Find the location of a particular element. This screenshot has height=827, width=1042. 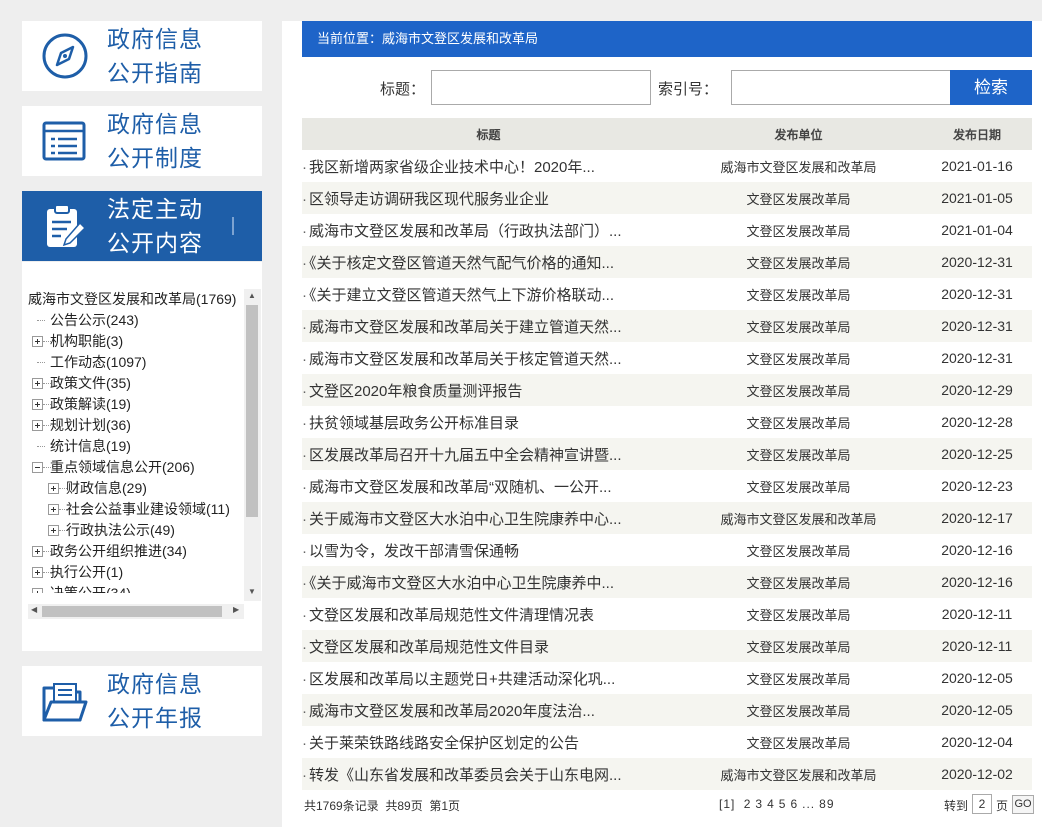

page-link: 3 is located at coordinates (759, 804).